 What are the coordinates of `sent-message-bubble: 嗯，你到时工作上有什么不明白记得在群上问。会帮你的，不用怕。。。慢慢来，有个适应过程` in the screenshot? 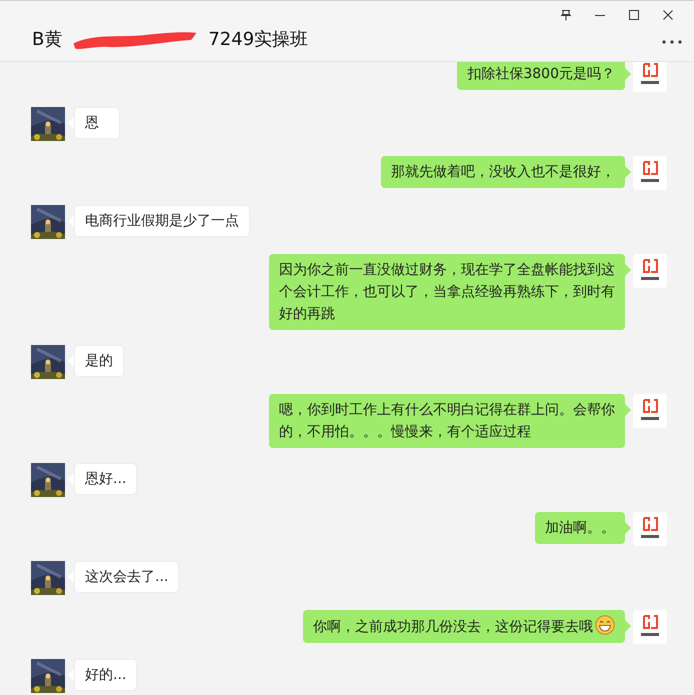 It's located at (447, 421).